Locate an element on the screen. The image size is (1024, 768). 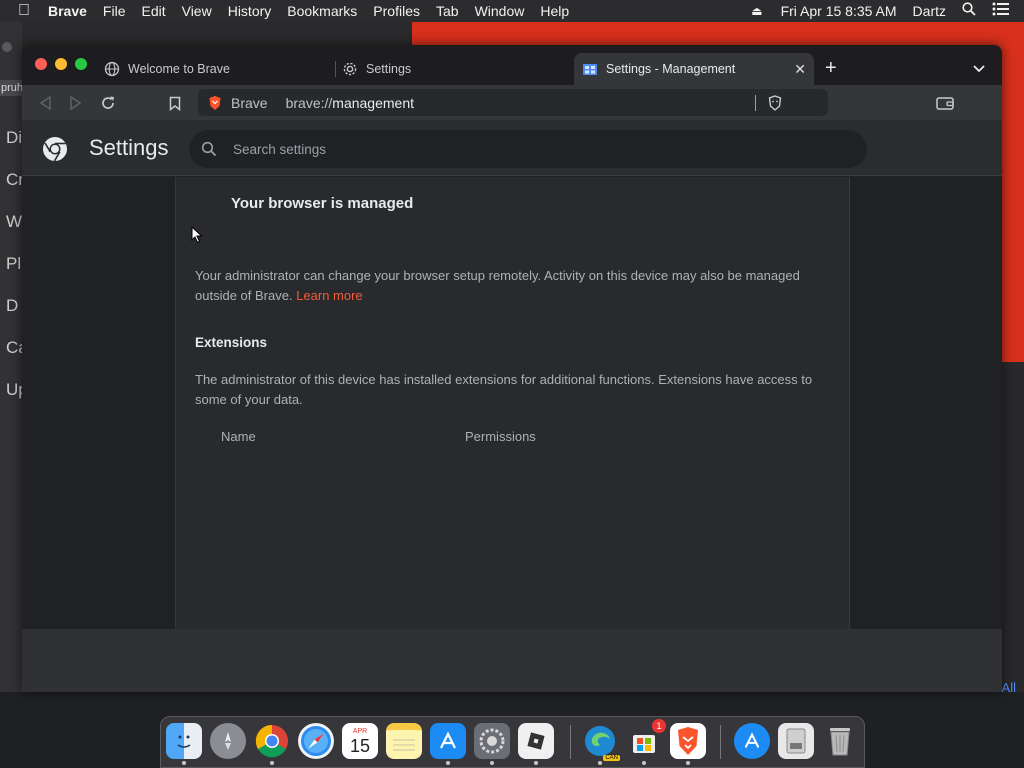
address-bar: Brave brave://management is located at coordinates (513, 102).